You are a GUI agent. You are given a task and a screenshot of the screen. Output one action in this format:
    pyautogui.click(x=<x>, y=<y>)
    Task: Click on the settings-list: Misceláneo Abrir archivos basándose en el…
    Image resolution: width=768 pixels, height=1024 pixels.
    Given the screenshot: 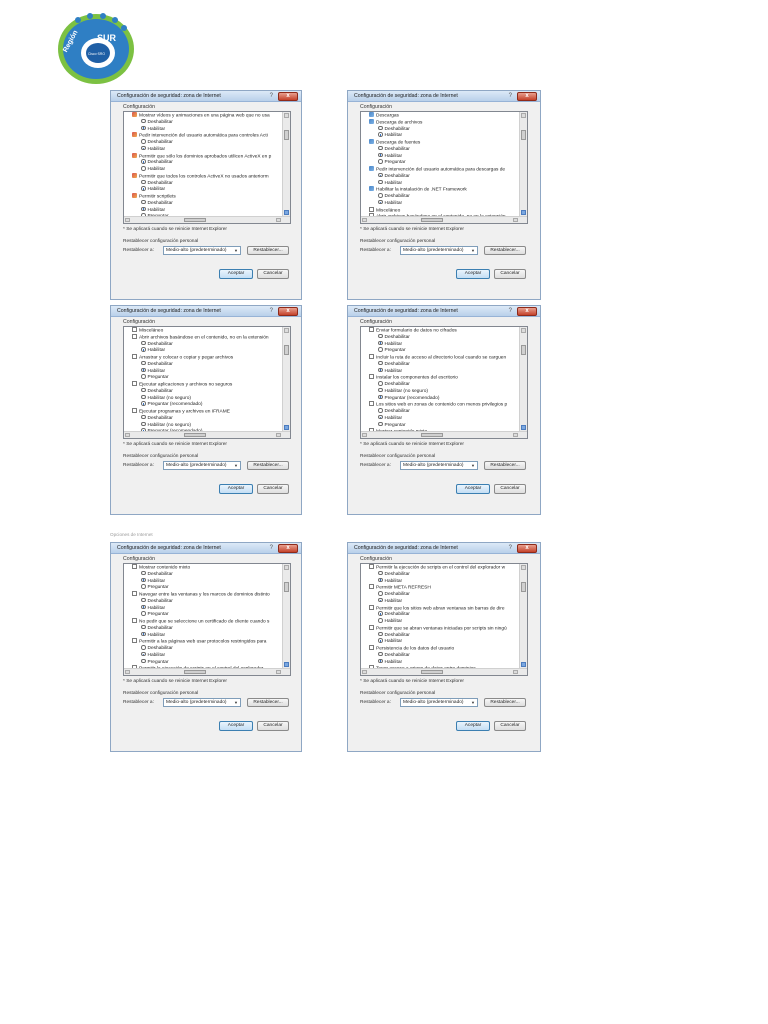 What is the action you would take?
    pyautogui.click(x=207, y=382)
    